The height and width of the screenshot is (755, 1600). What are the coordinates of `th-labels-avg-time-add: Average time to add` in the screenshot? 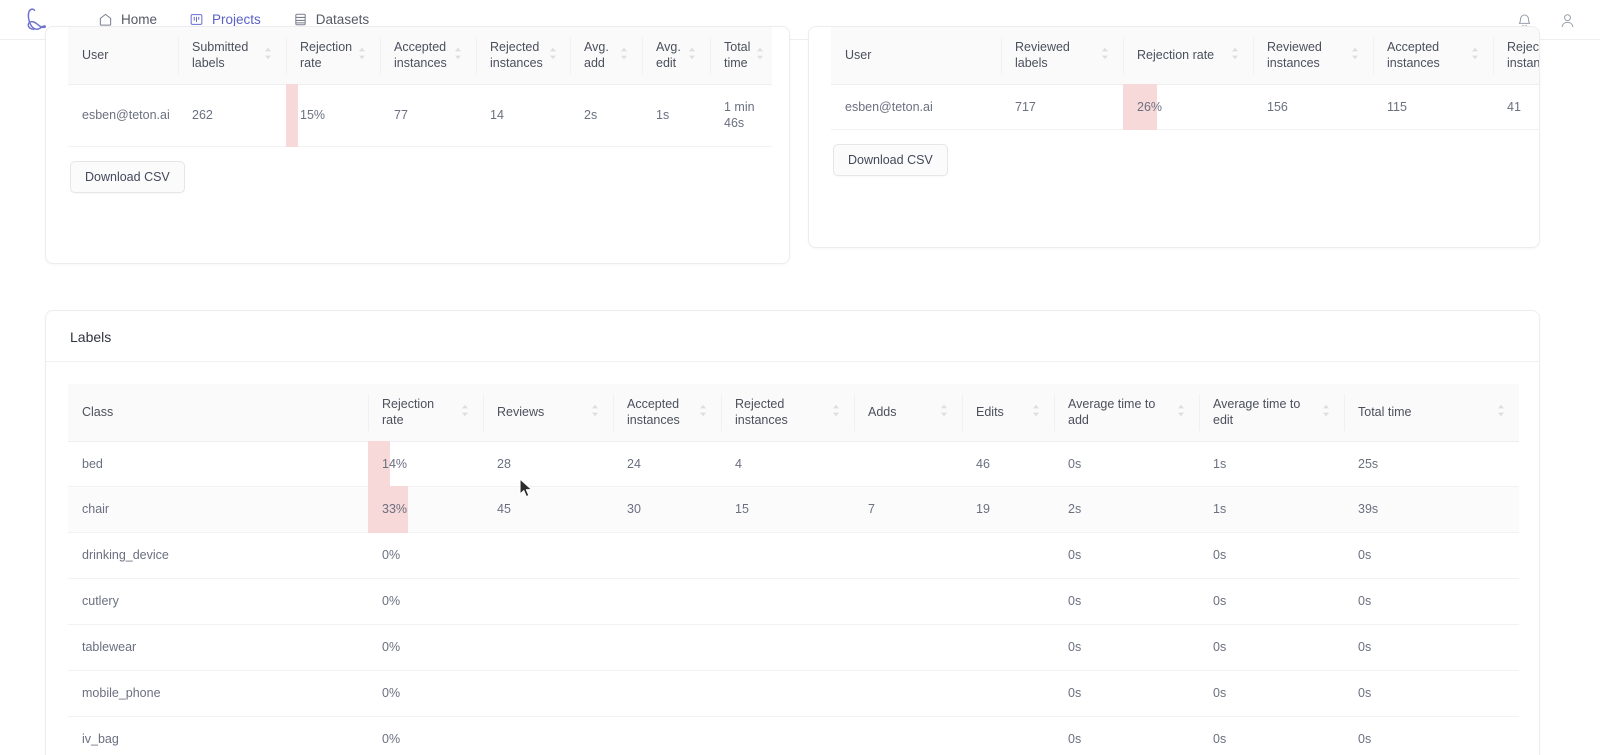 It's located at (1126, 413).